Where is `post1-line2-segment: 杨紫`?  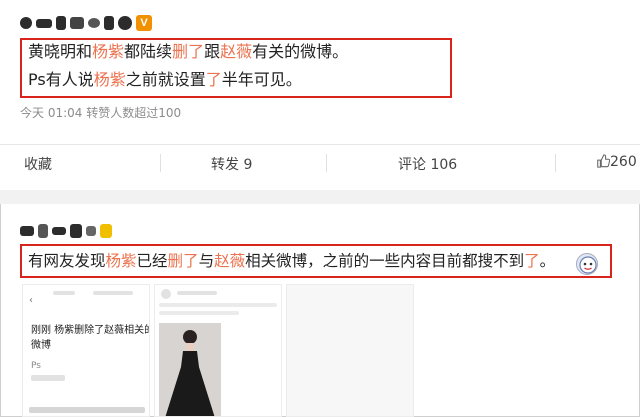 post1-line2-segment: 杨紫 is located at coordinates (109, 79).